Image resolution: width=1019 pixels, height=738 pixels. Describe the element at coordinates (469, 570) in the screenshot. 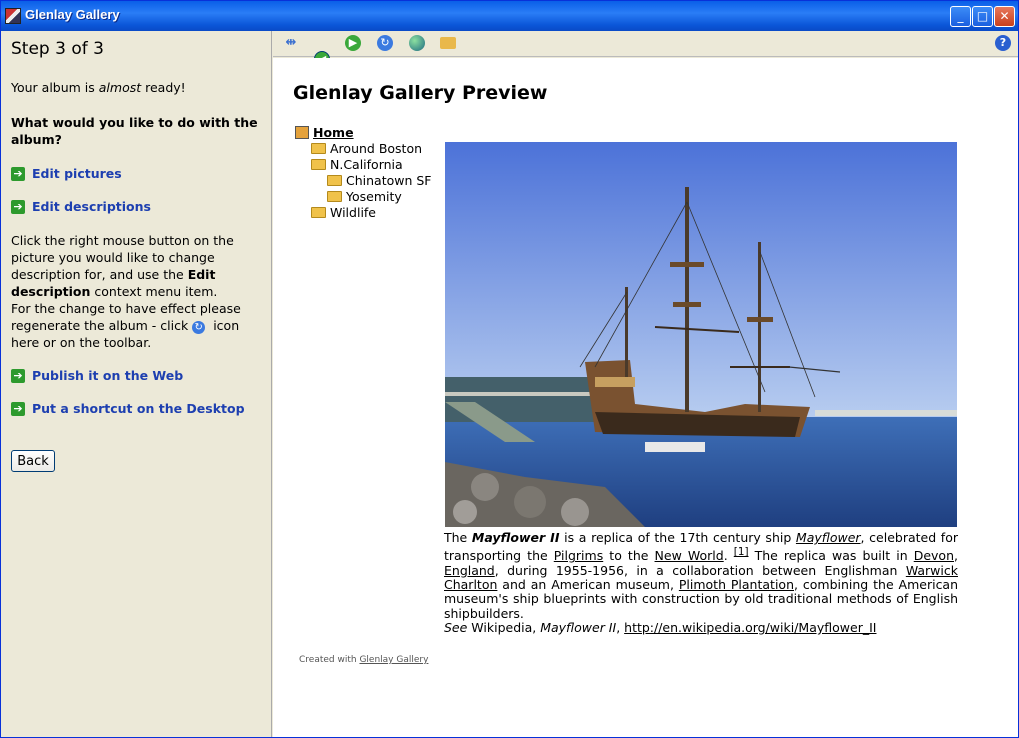

I see `link-england: England` at that location.